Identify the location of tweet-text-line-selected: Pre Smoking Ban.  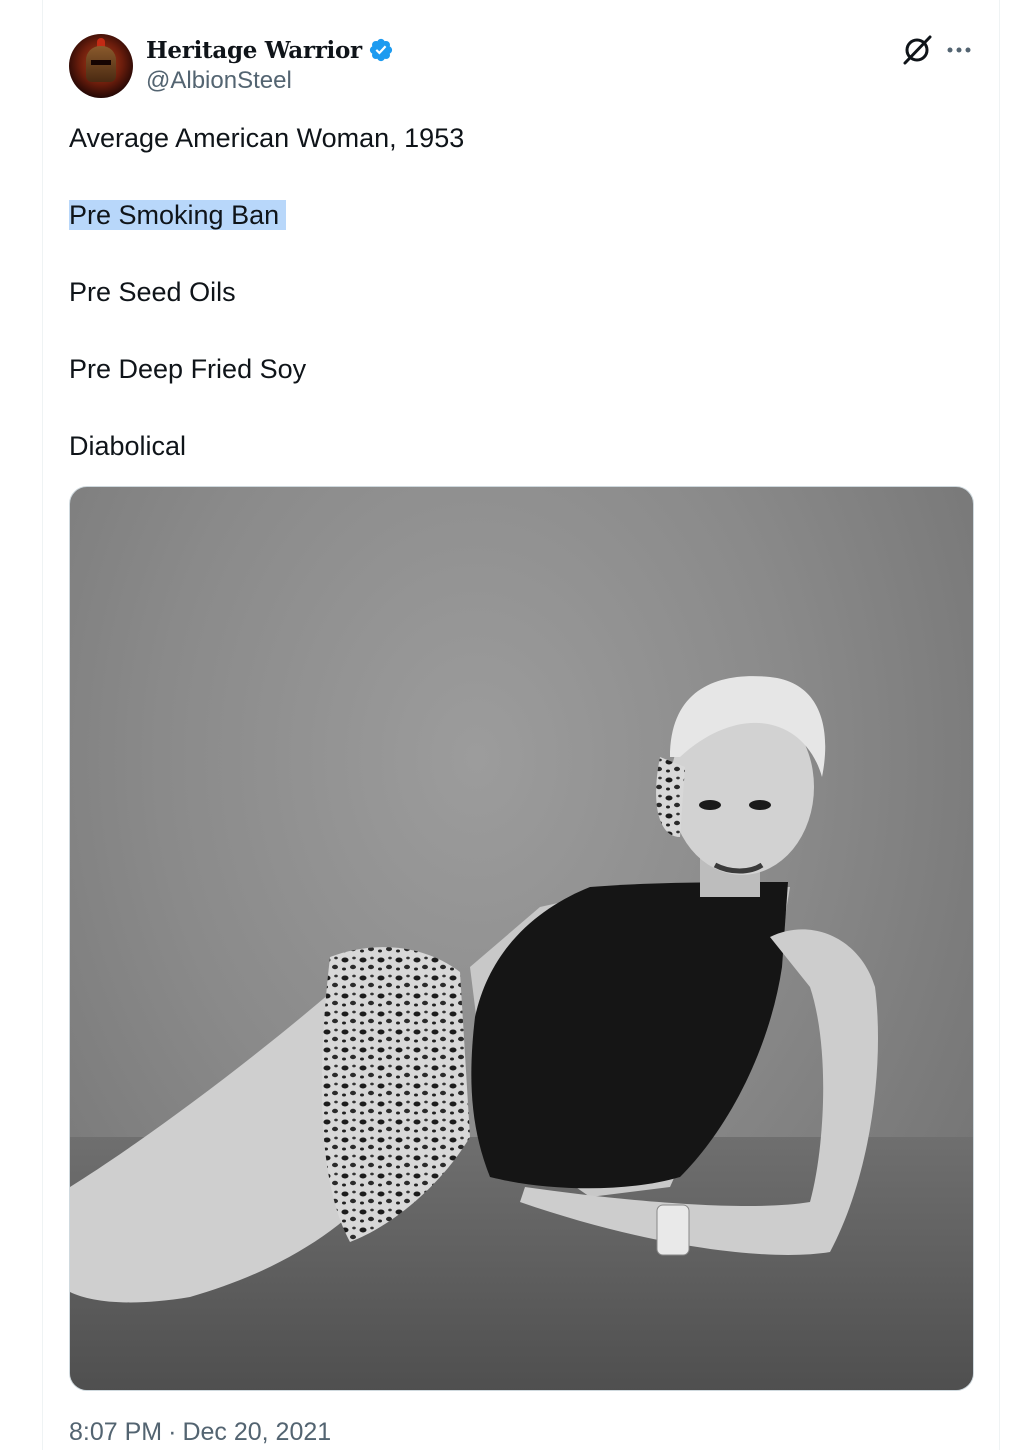
(178, 215).